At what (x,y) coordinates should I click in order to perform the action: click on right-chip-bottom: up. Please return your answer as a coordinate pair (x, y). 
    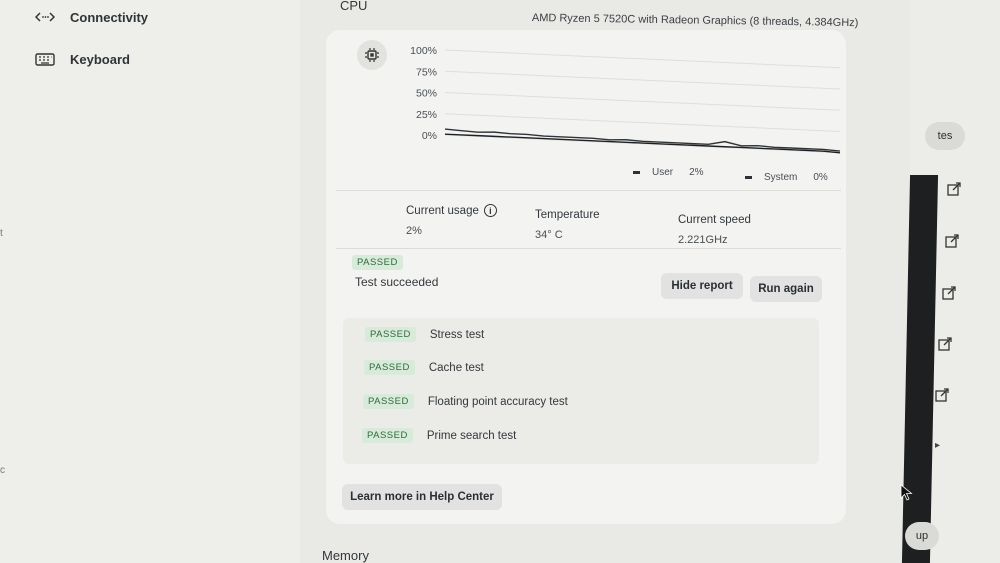
    Looking at the image, I should click on (922, 536).